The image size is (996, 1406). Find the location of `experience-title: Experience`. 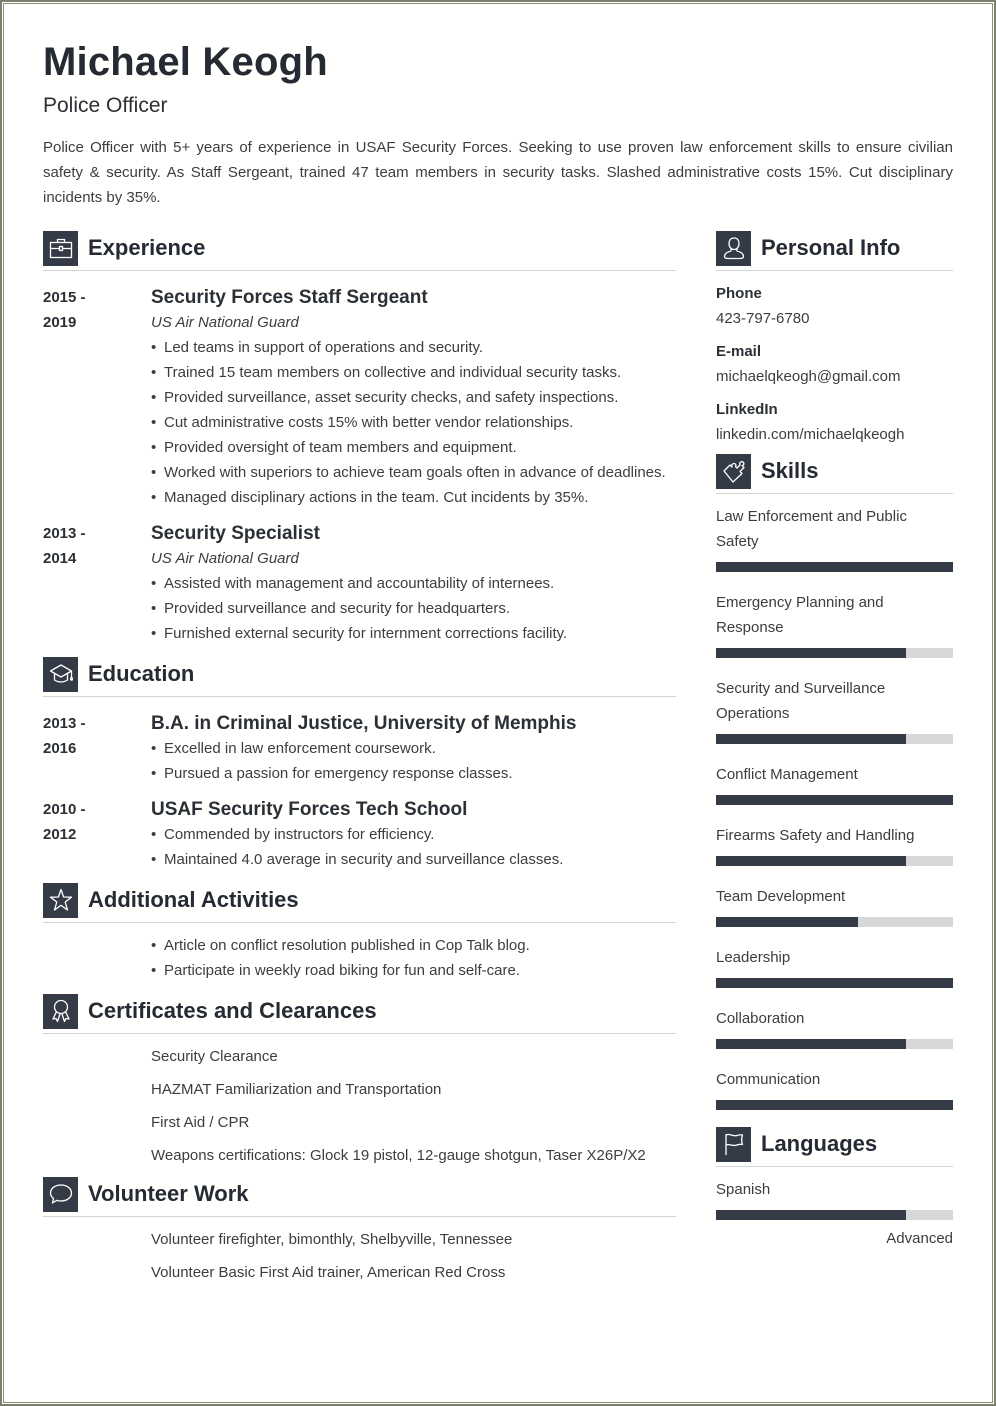

experience-title: Experience is located at coordinates (147, 247).